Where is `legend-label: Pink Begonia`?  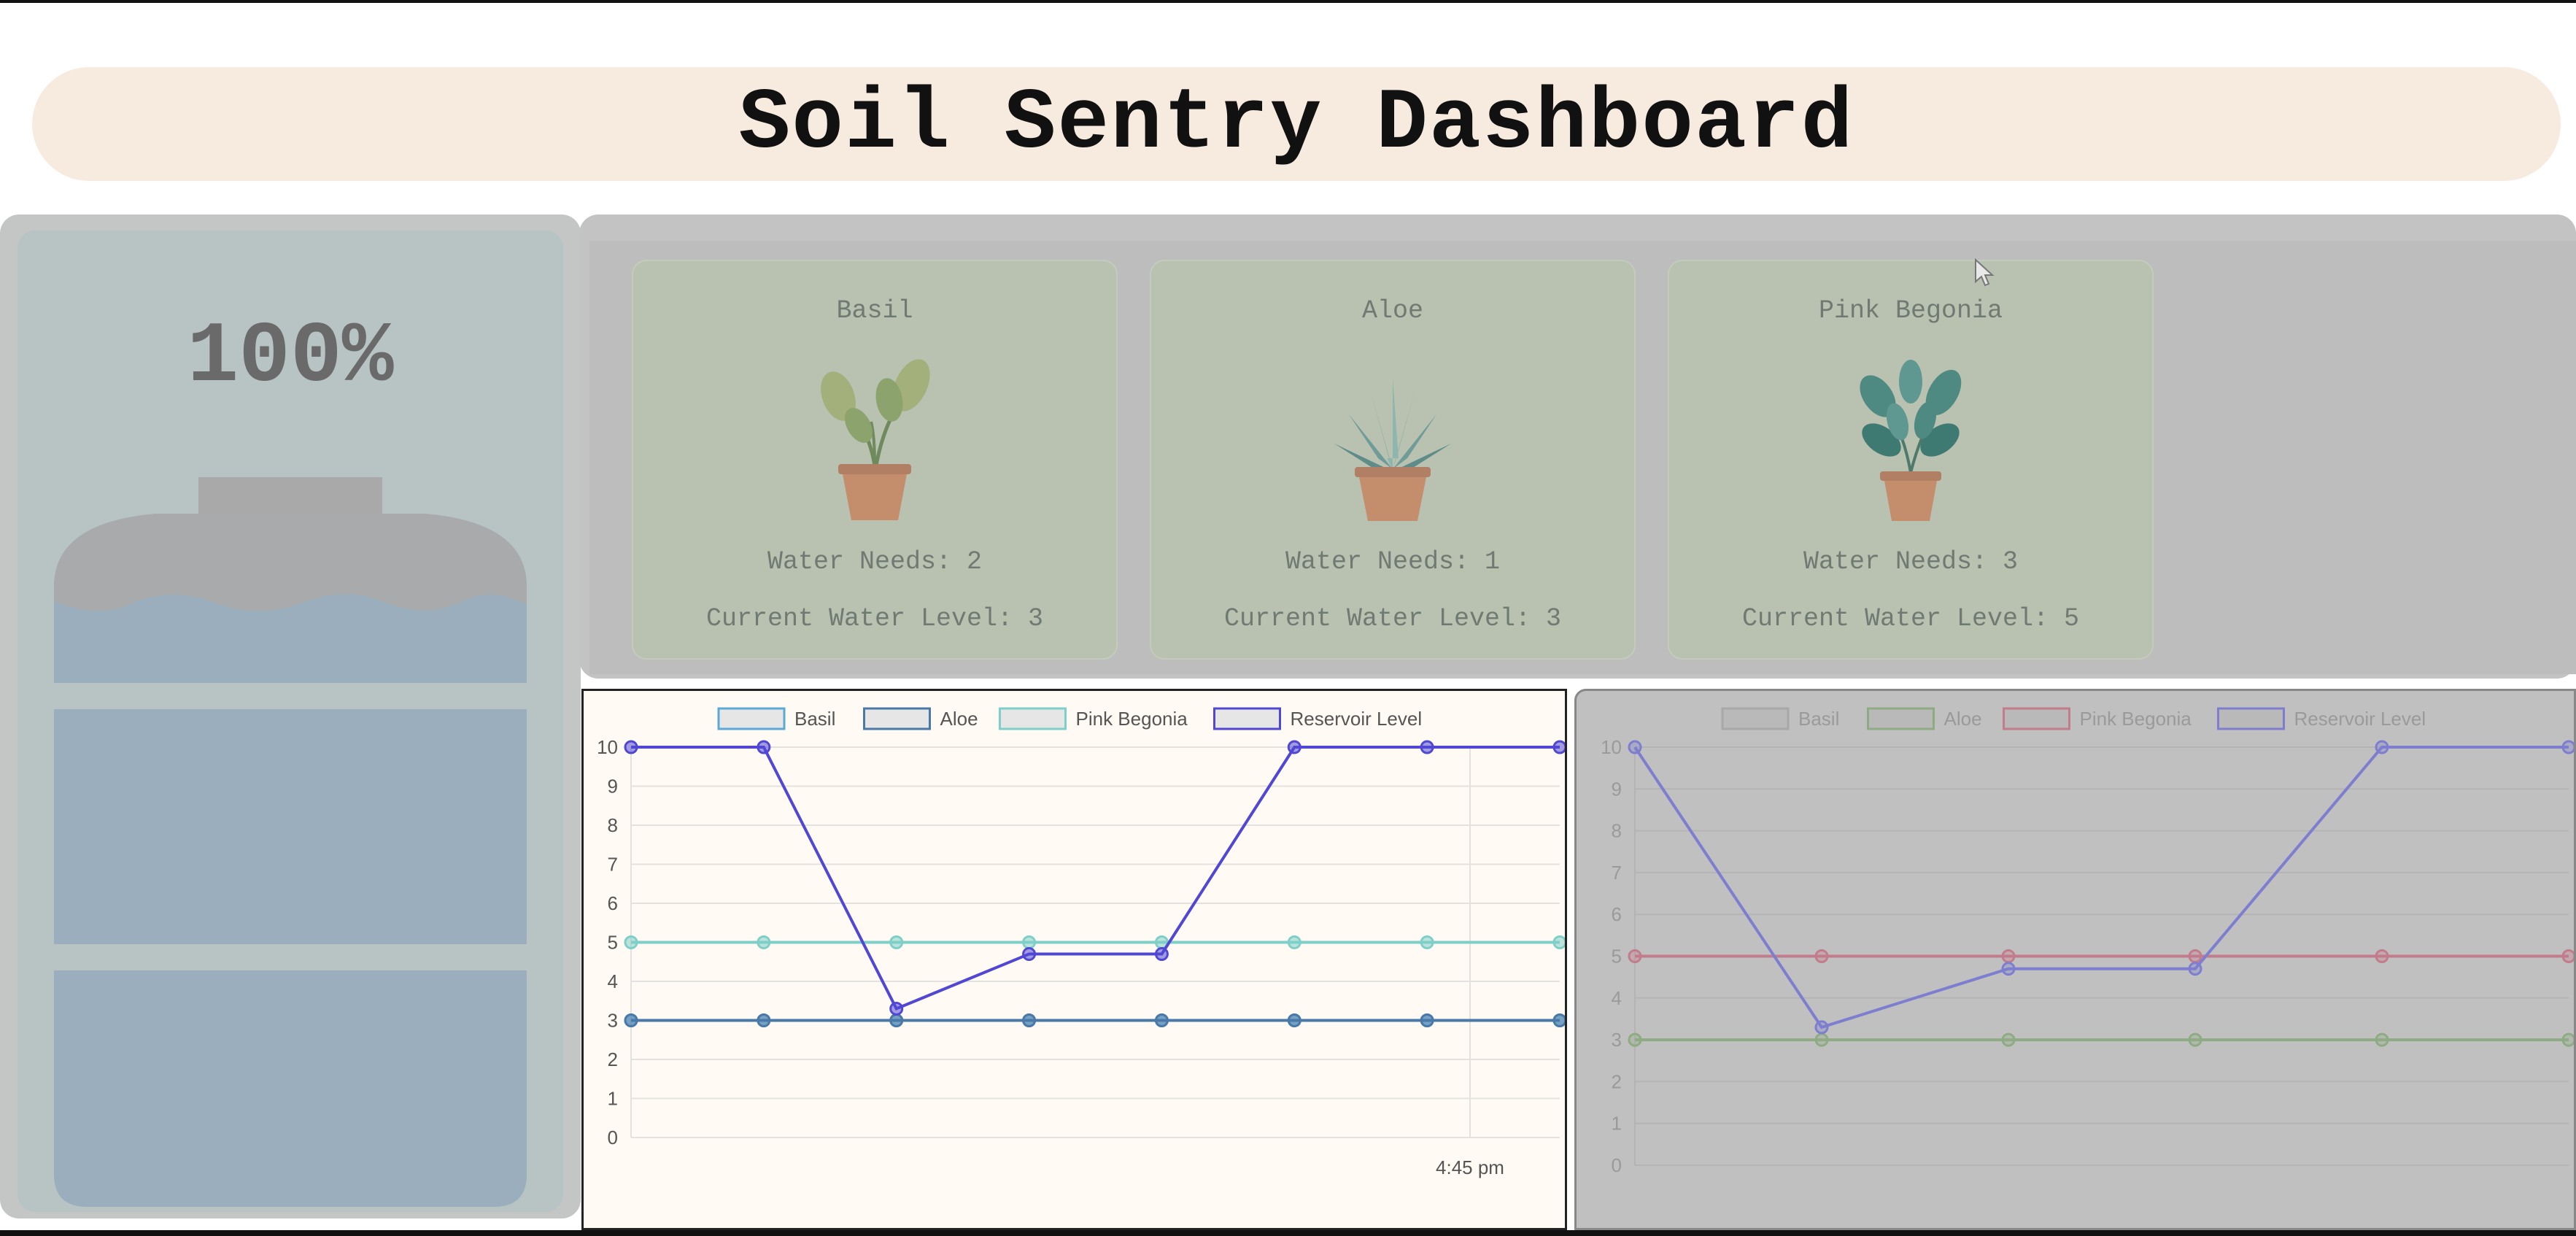 legend-label: Pink Begonia is located at coordinates (2136, 719).